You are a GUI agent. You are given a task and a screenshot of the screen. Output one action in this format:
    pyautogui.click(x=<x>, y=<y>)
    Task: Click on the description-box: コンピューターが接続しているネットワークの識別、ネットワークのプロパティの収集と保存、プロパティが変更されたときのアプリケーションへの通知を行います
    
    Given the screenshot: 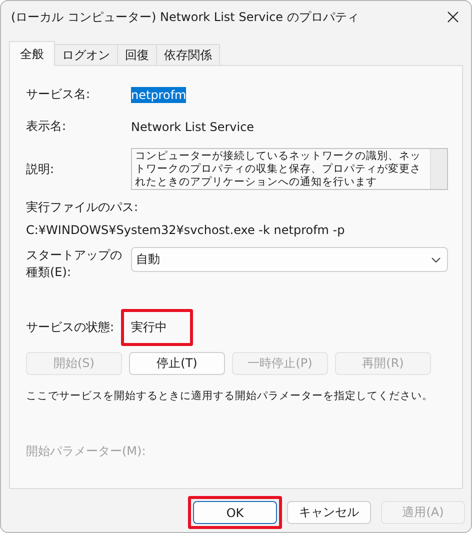 What is the action you would take?
    pyautogui.click(x=289, y=169)
    